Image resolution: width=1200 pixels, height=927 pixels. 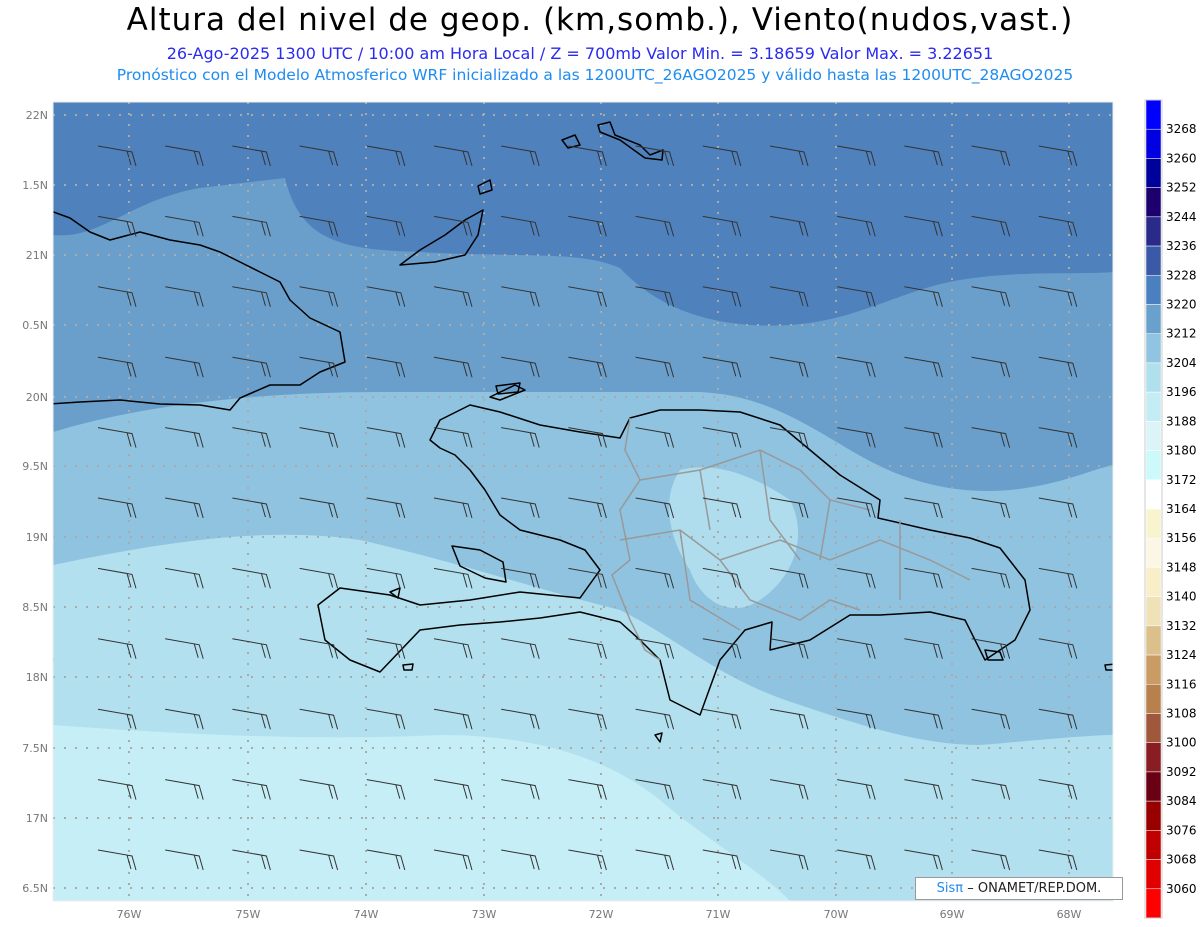 I want to click on colorbar-label: 3108, so click(x=1181, y=714).